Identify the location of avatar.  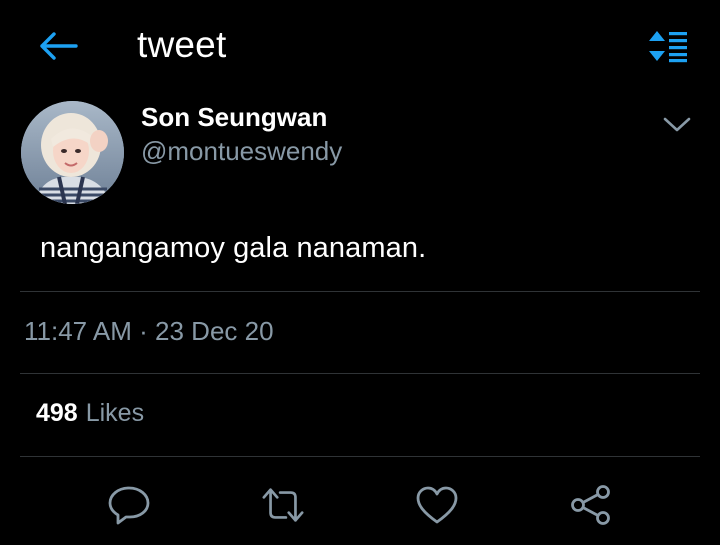
(72, 152).